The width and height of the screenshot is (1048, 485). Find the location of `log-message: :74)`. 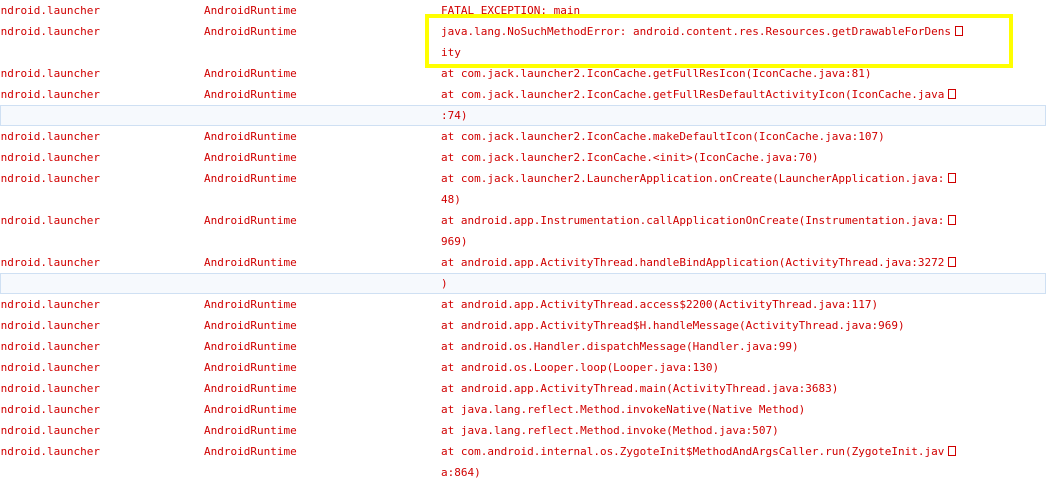

log-message: :74) is located at coordinates (454, 115).